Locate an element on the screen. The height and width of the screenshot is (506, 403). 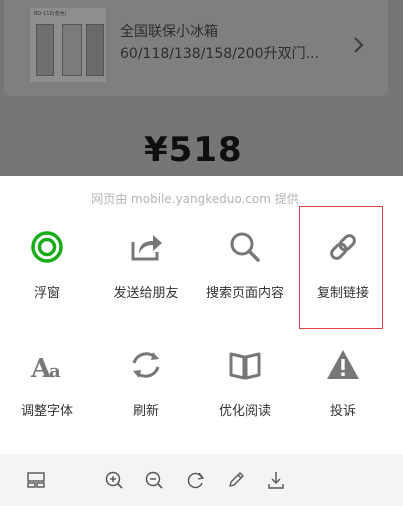
edit-icon is located at coordinates (236, 480).